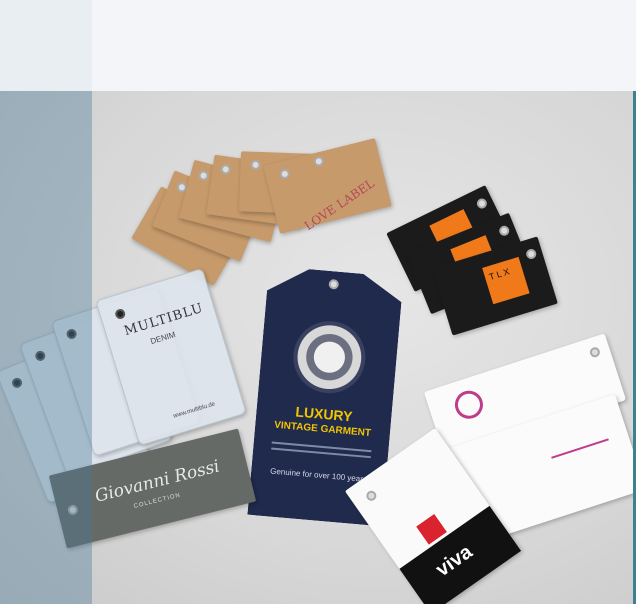  I want to click on clear-tag-subtext: DENIM, so click(163, 338).